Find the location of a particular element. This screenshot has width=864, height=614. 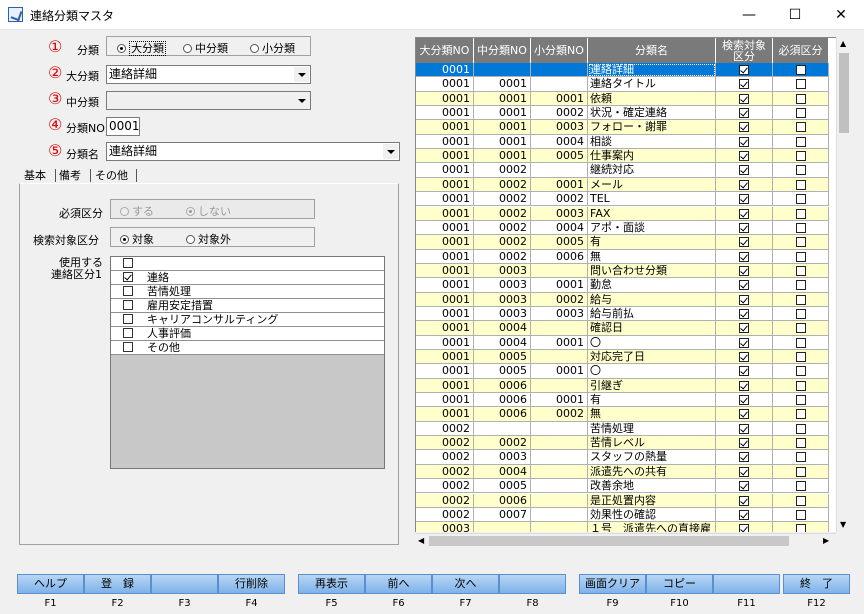

table-cell: スタッフの熱量 is located at coordinates (652, 457).